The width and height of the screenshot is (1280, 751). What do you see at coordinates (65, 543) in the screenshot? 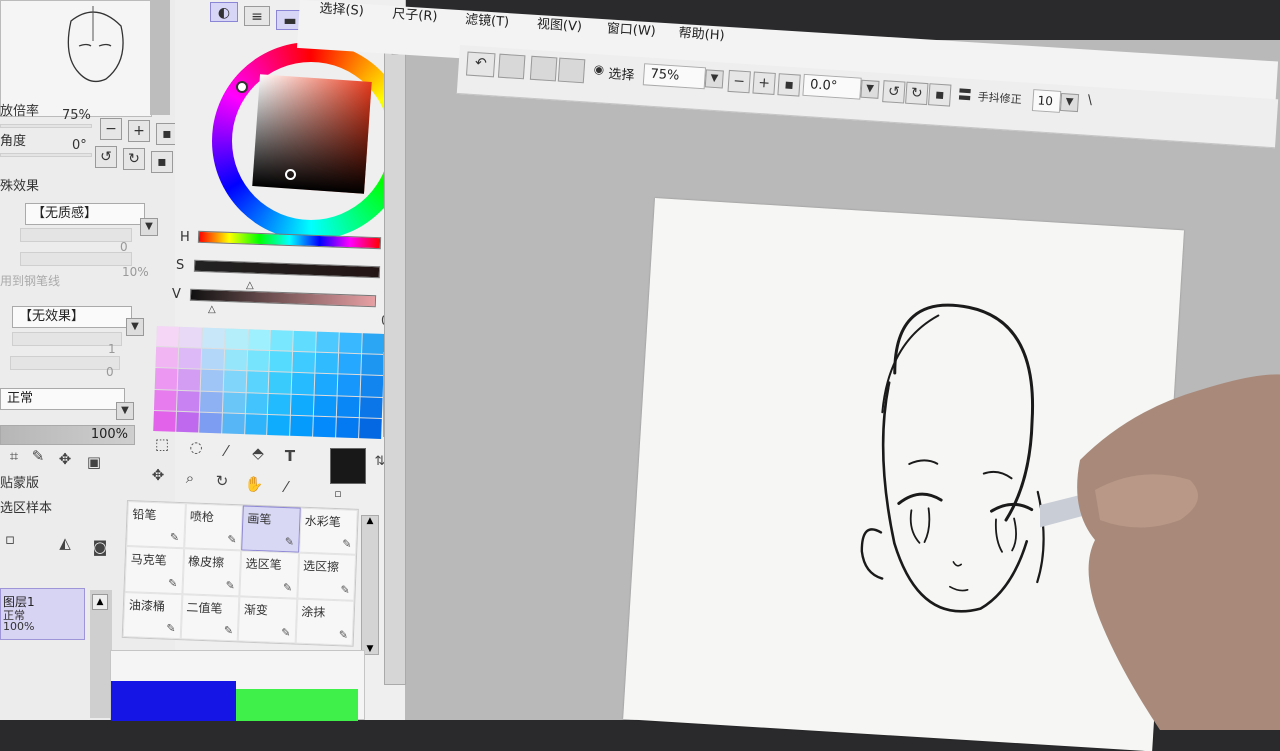
I see `layer-folder-icon: ◭` at bounding box center [65, 543].